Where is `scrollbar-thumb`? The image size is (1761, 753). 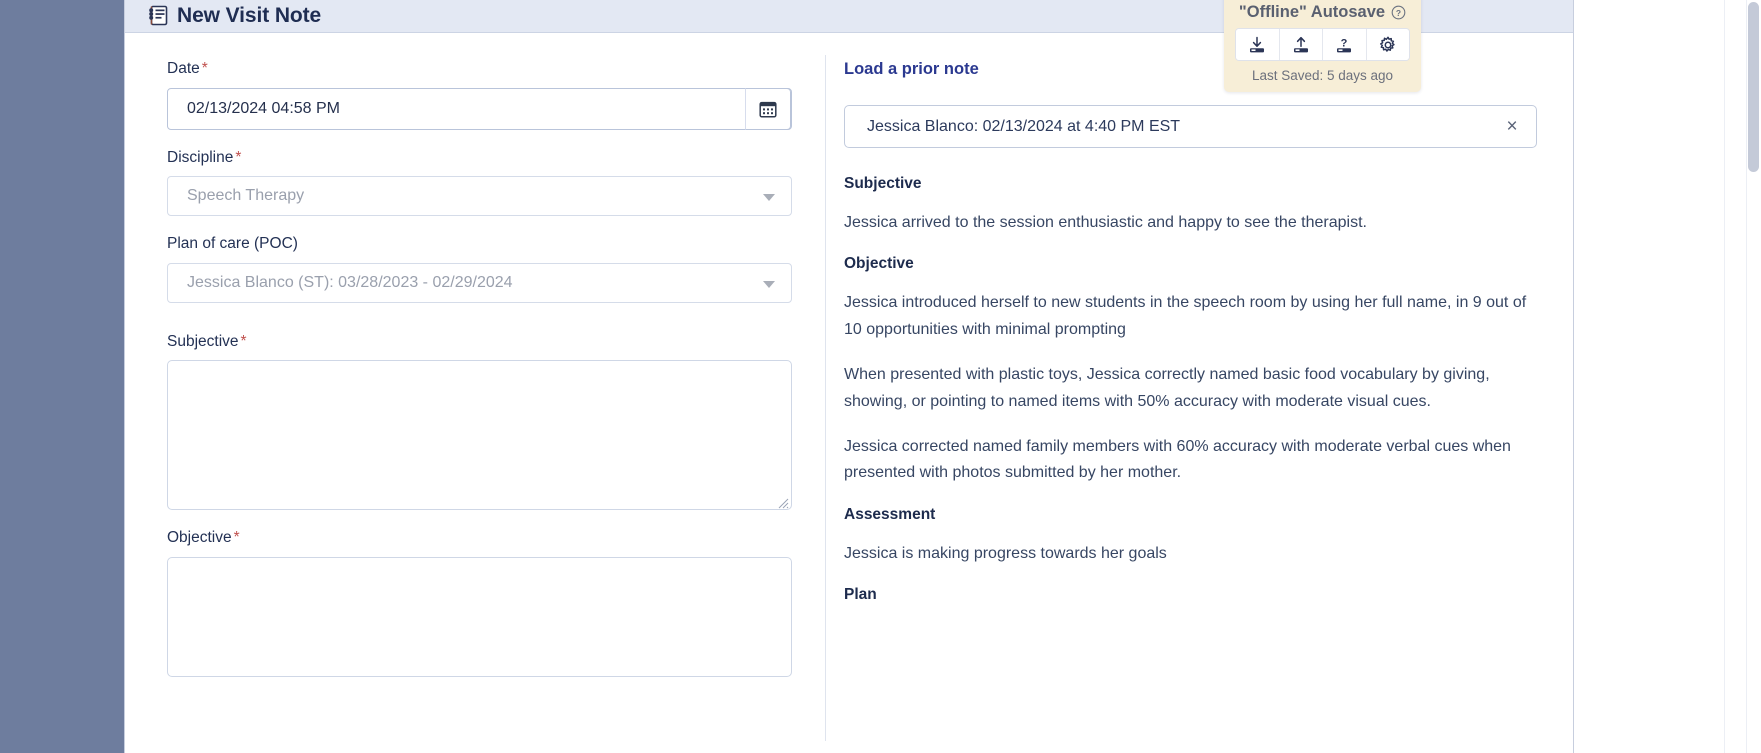 scrollbar-thumb is located at coordinates (1753, 87).